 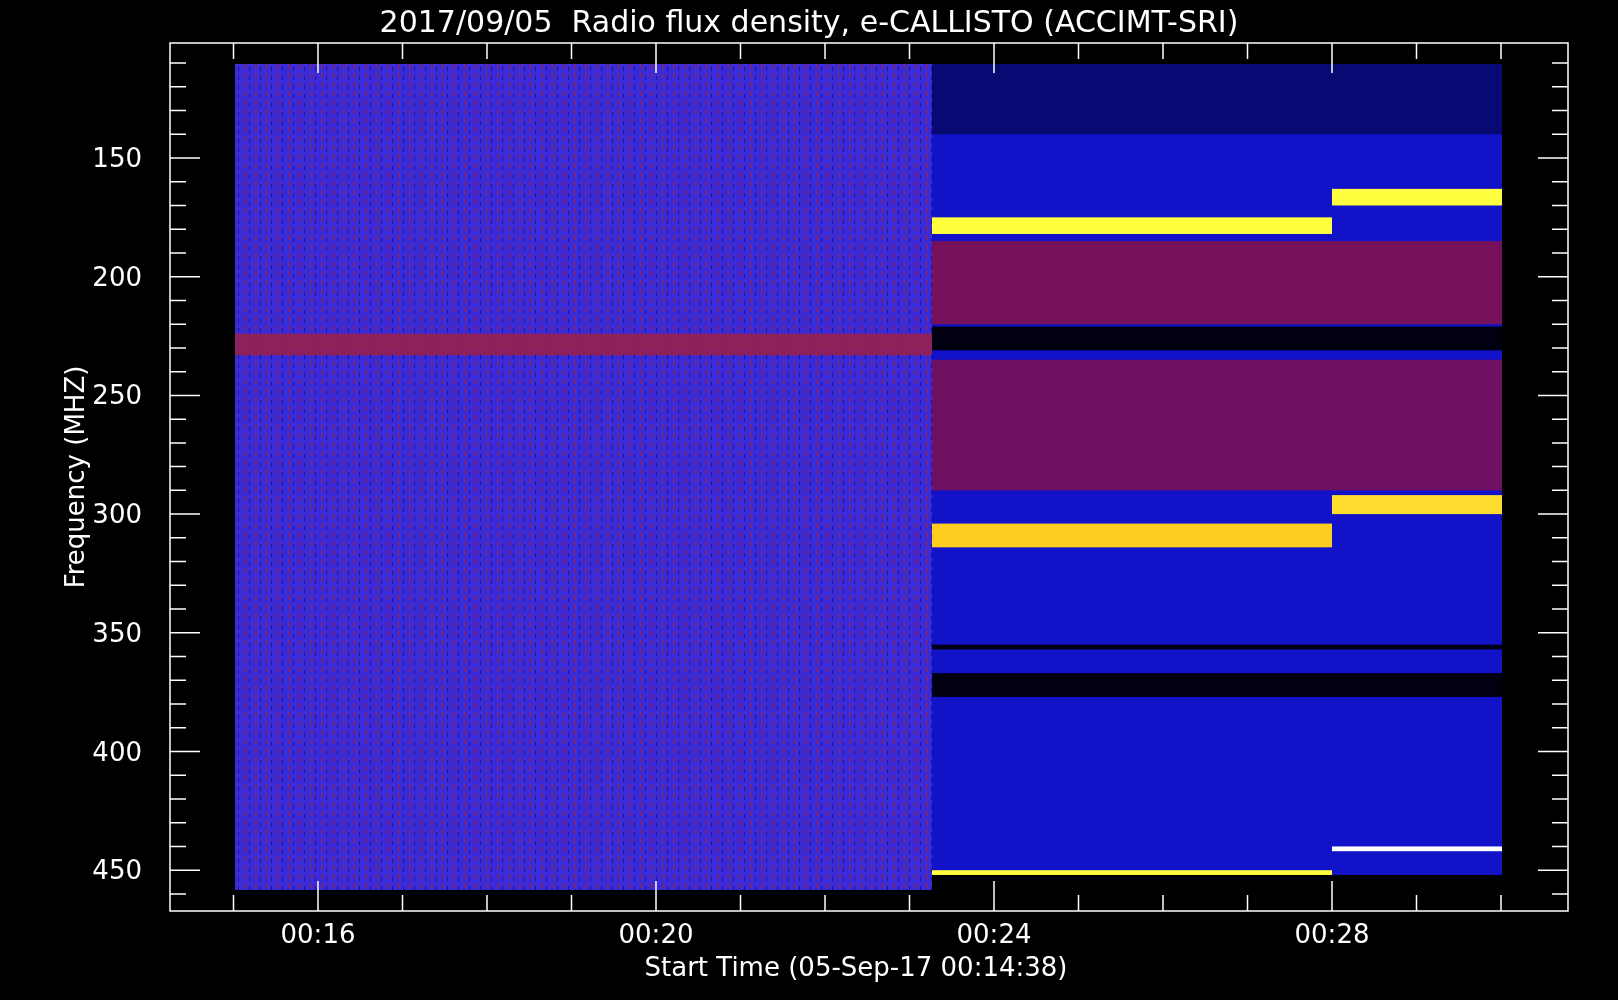 What do you see at coordinates (318, 934) in the screenshot?
I see `x-tick-label: 00:16` at bounding box center [318, 934].